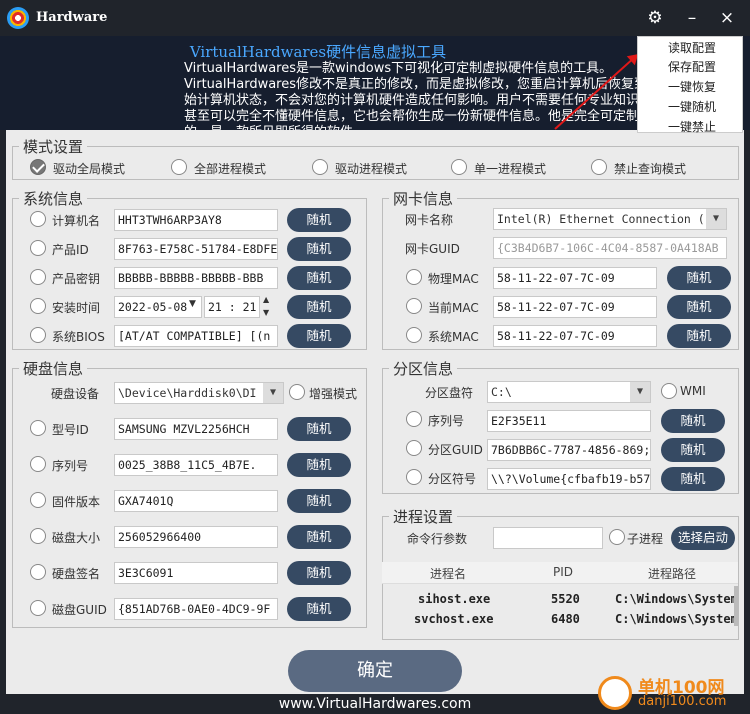  I want to click on select-start-button: 选择启动, so click(703, 538).